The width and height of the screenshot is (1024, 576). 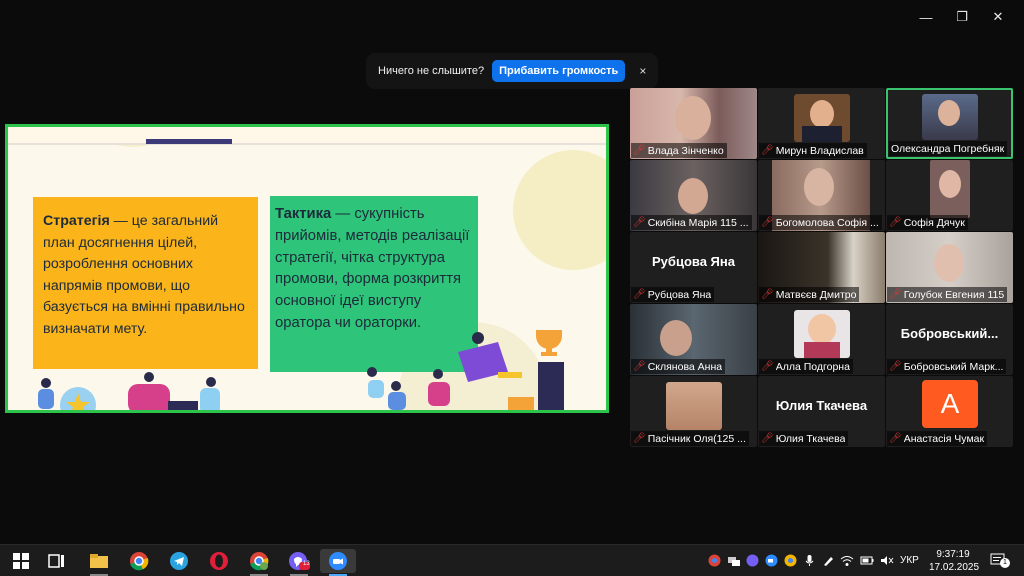 What do you see at coordinates (465, 370) in the screenshot?
I see `people-illustration-right` at bounding box center [465, 370].